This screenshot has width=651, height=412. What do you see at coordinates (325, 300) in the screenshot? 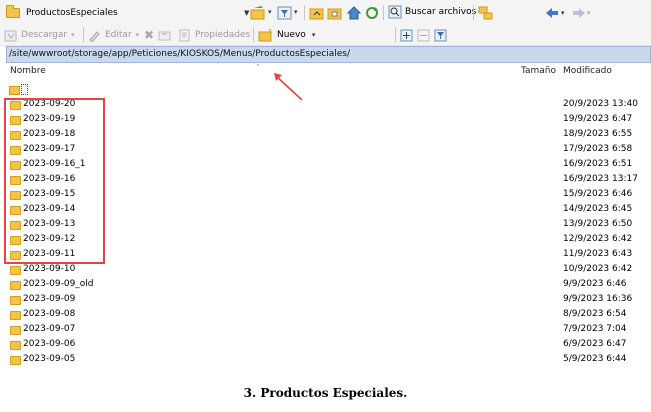
I see `list-item: 2023-09-09 9/9/2023 16:36` at bounding box center [325, 300].